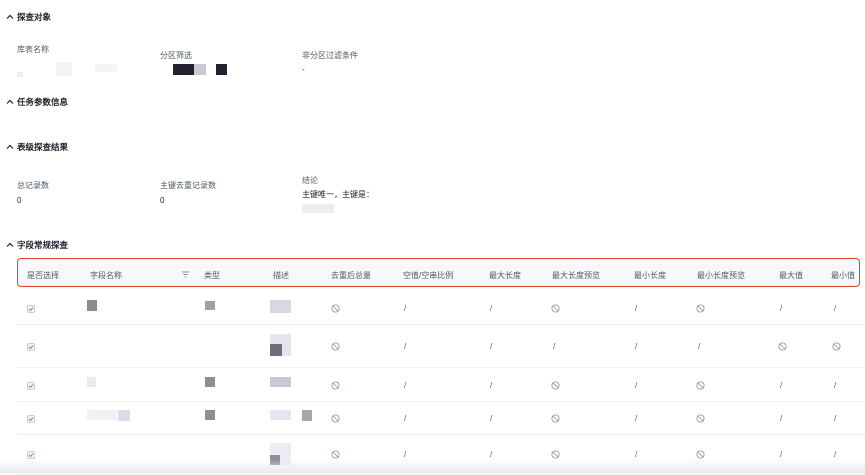 This screenshot has width=865, height=475. What do you see at coordinates (106, 275) in the screenshot?
I see `header-field-name: 字段名称` at bounding box center [106, 275].